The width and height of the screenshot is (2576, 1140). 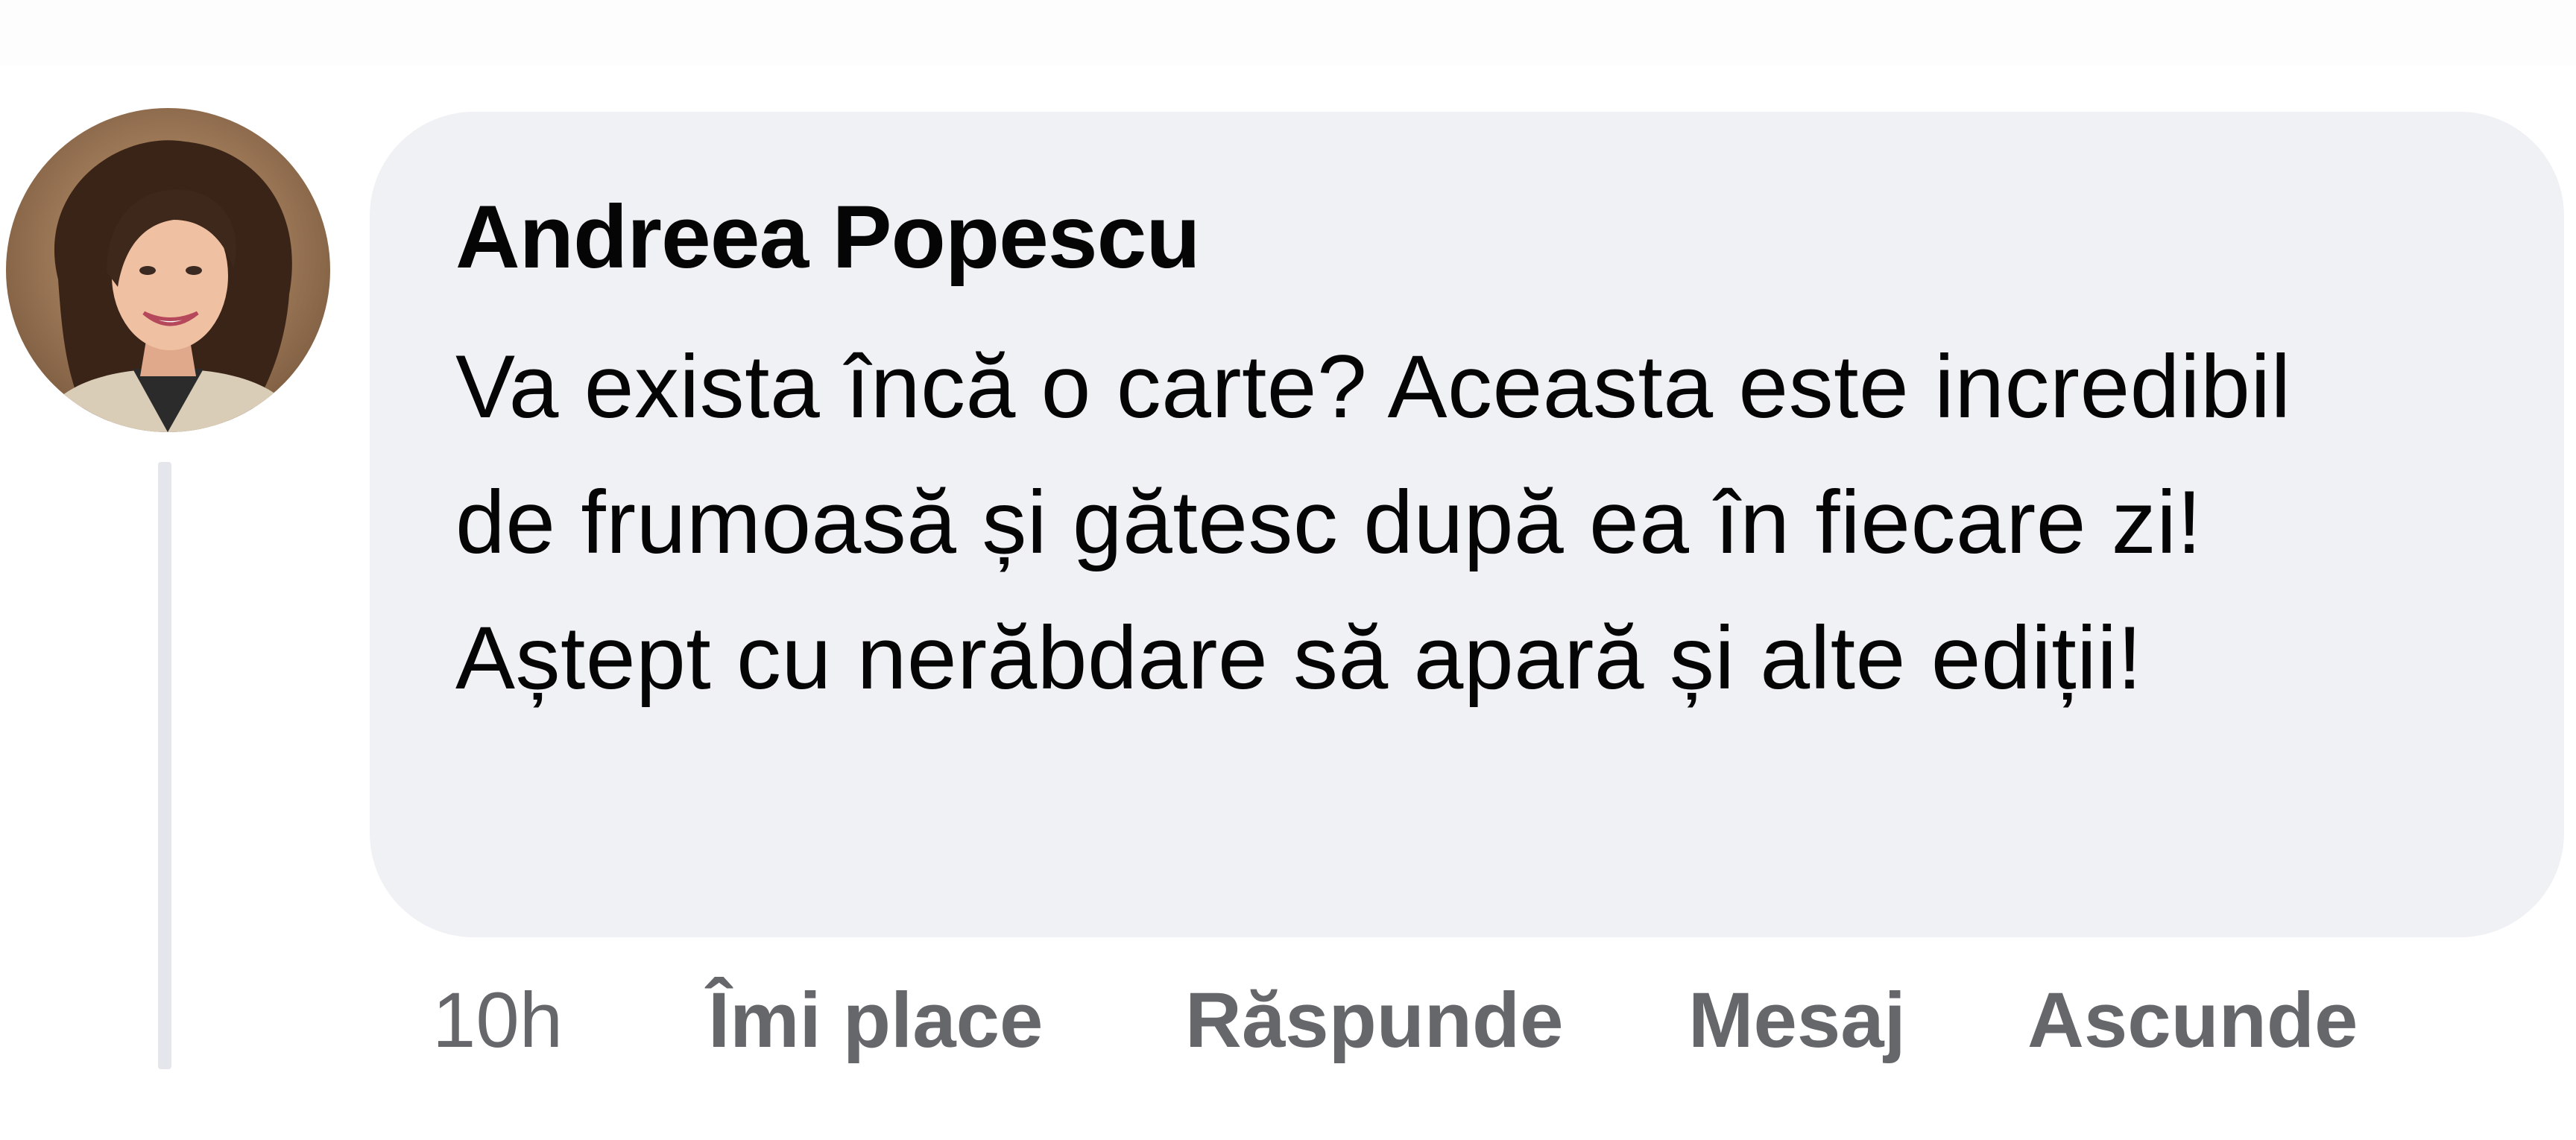 I want to click on hide-button: Ascunde, so click(x=2192, y=1021).